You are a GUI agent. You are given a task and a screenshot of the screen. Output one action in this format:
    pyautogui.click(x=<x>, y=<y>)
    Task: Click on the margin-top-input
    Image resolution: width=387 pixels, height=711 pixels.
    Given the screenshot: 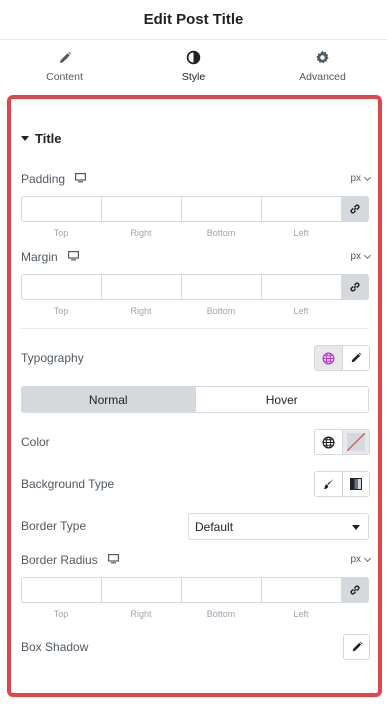 What is the action you would take?
    pyautogui.click(x=61, y=287)
    